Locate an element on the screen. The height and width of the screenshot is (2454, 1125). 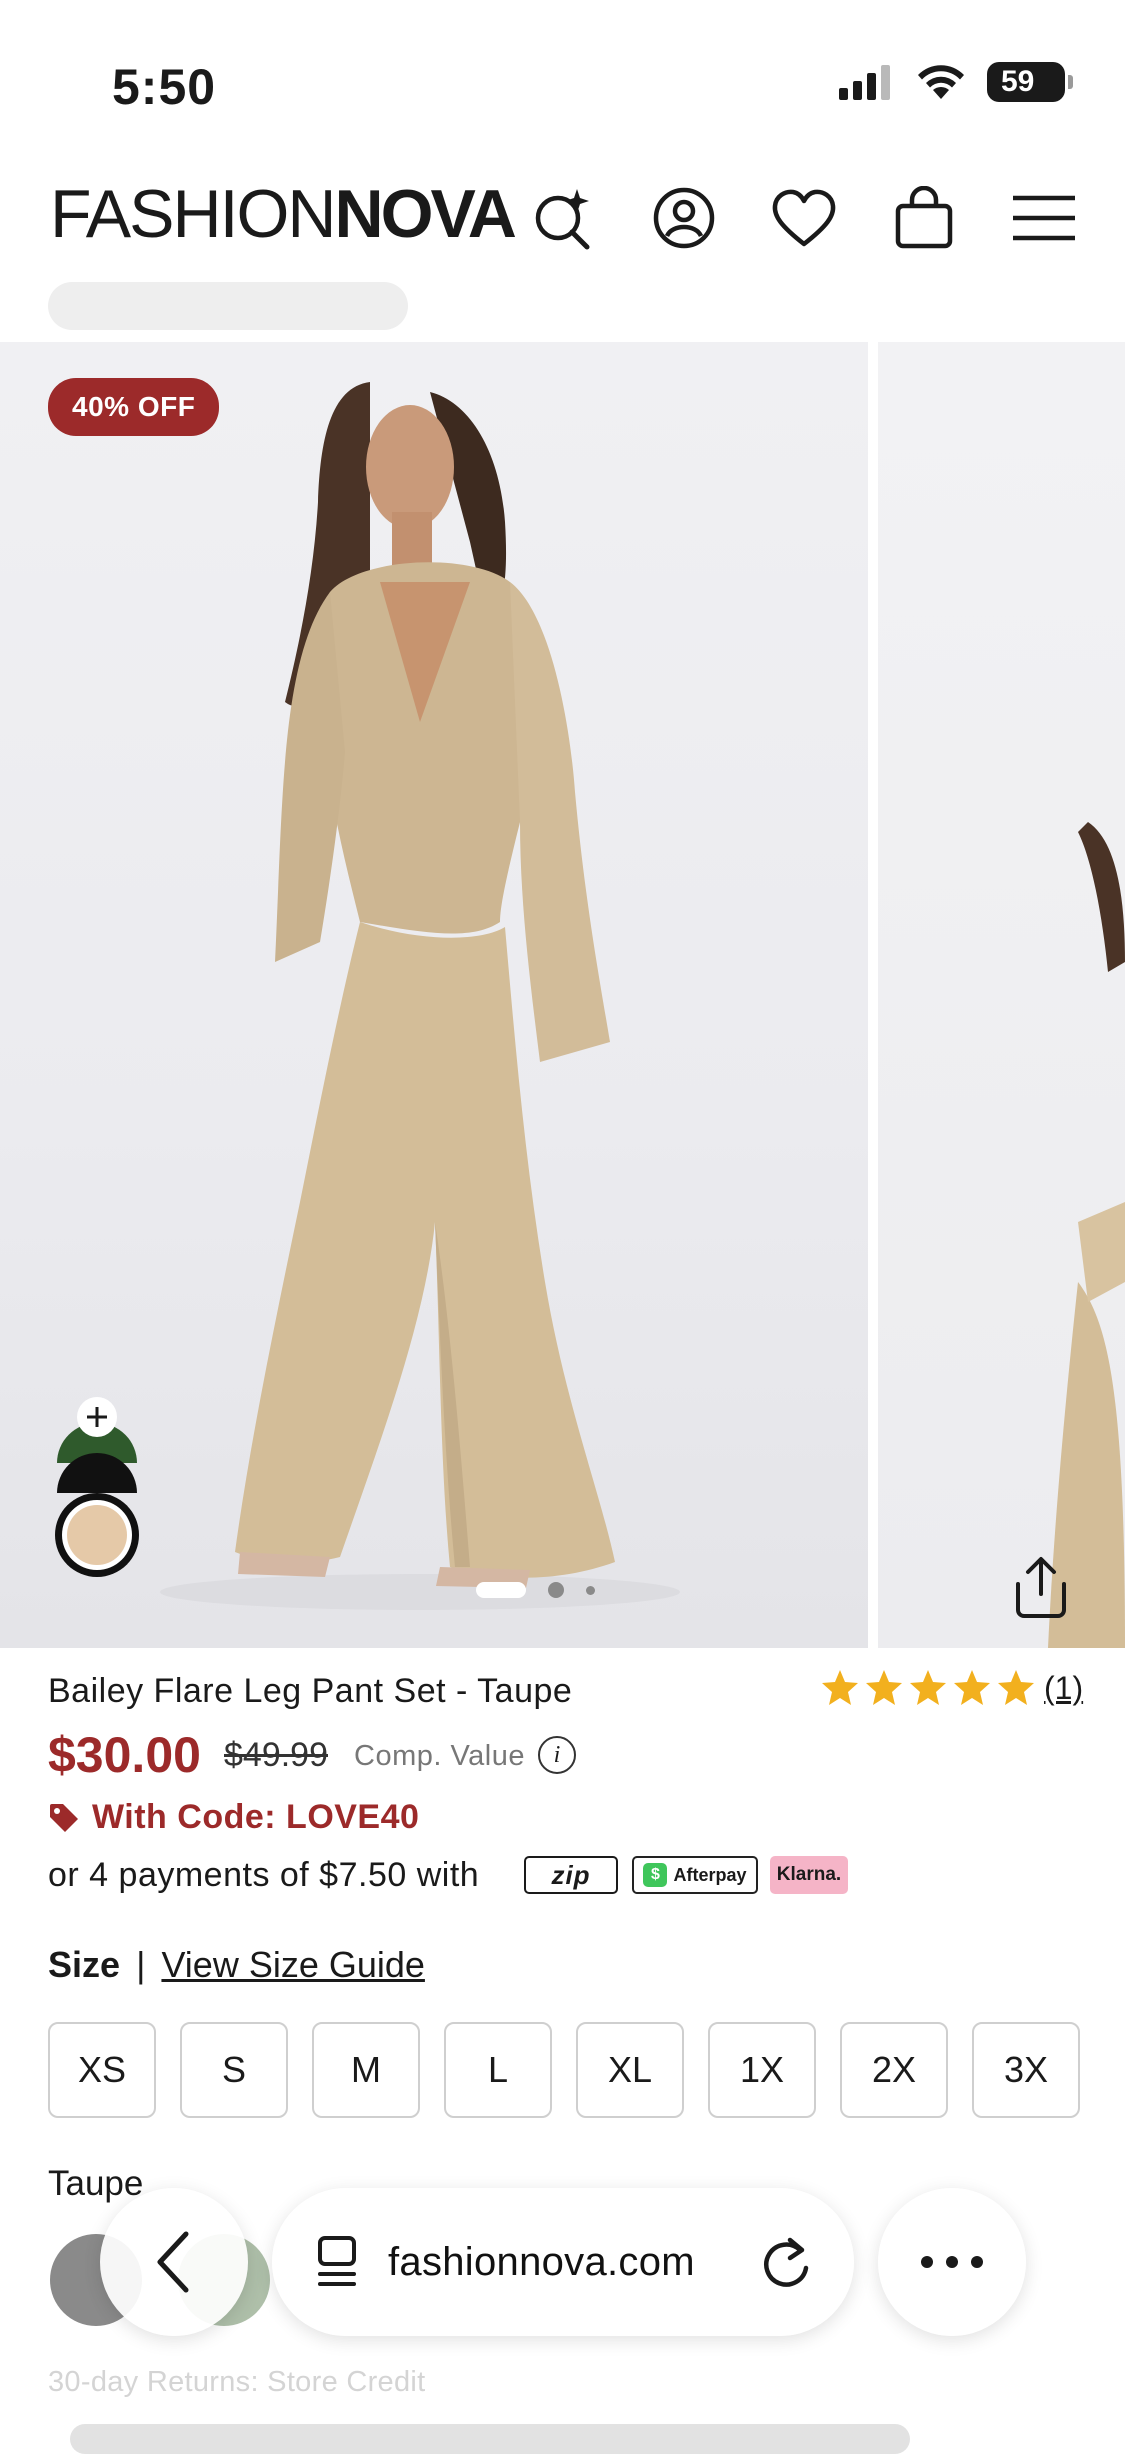
logo-bold-text: NOVA is located at coordinates (425, 214).